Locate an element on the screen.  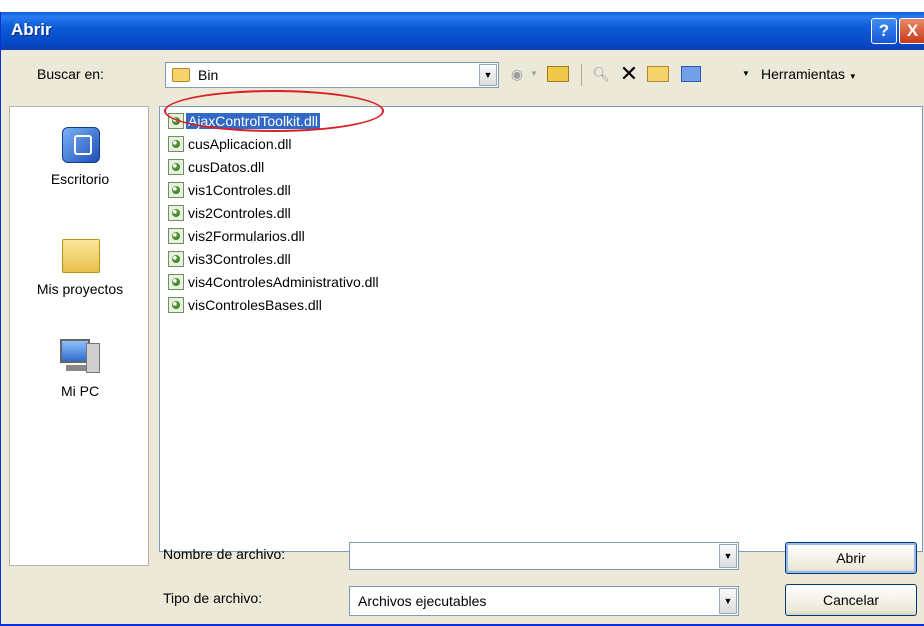
list-item: AjaxControlToolkit.dll is located at coordinates (244, 121).